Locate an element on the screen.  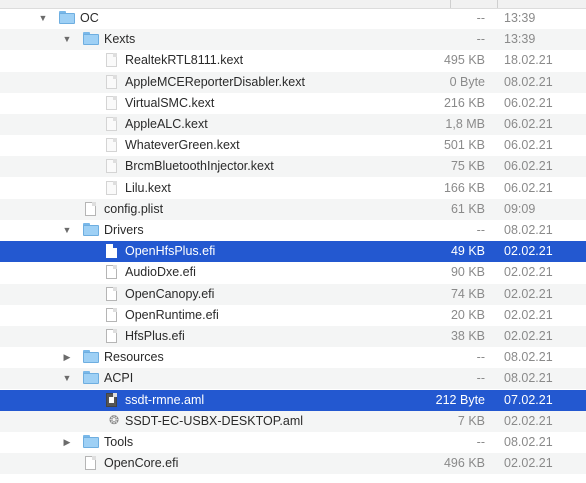
file-size: 496 KB is located at coordinates (464, 463).